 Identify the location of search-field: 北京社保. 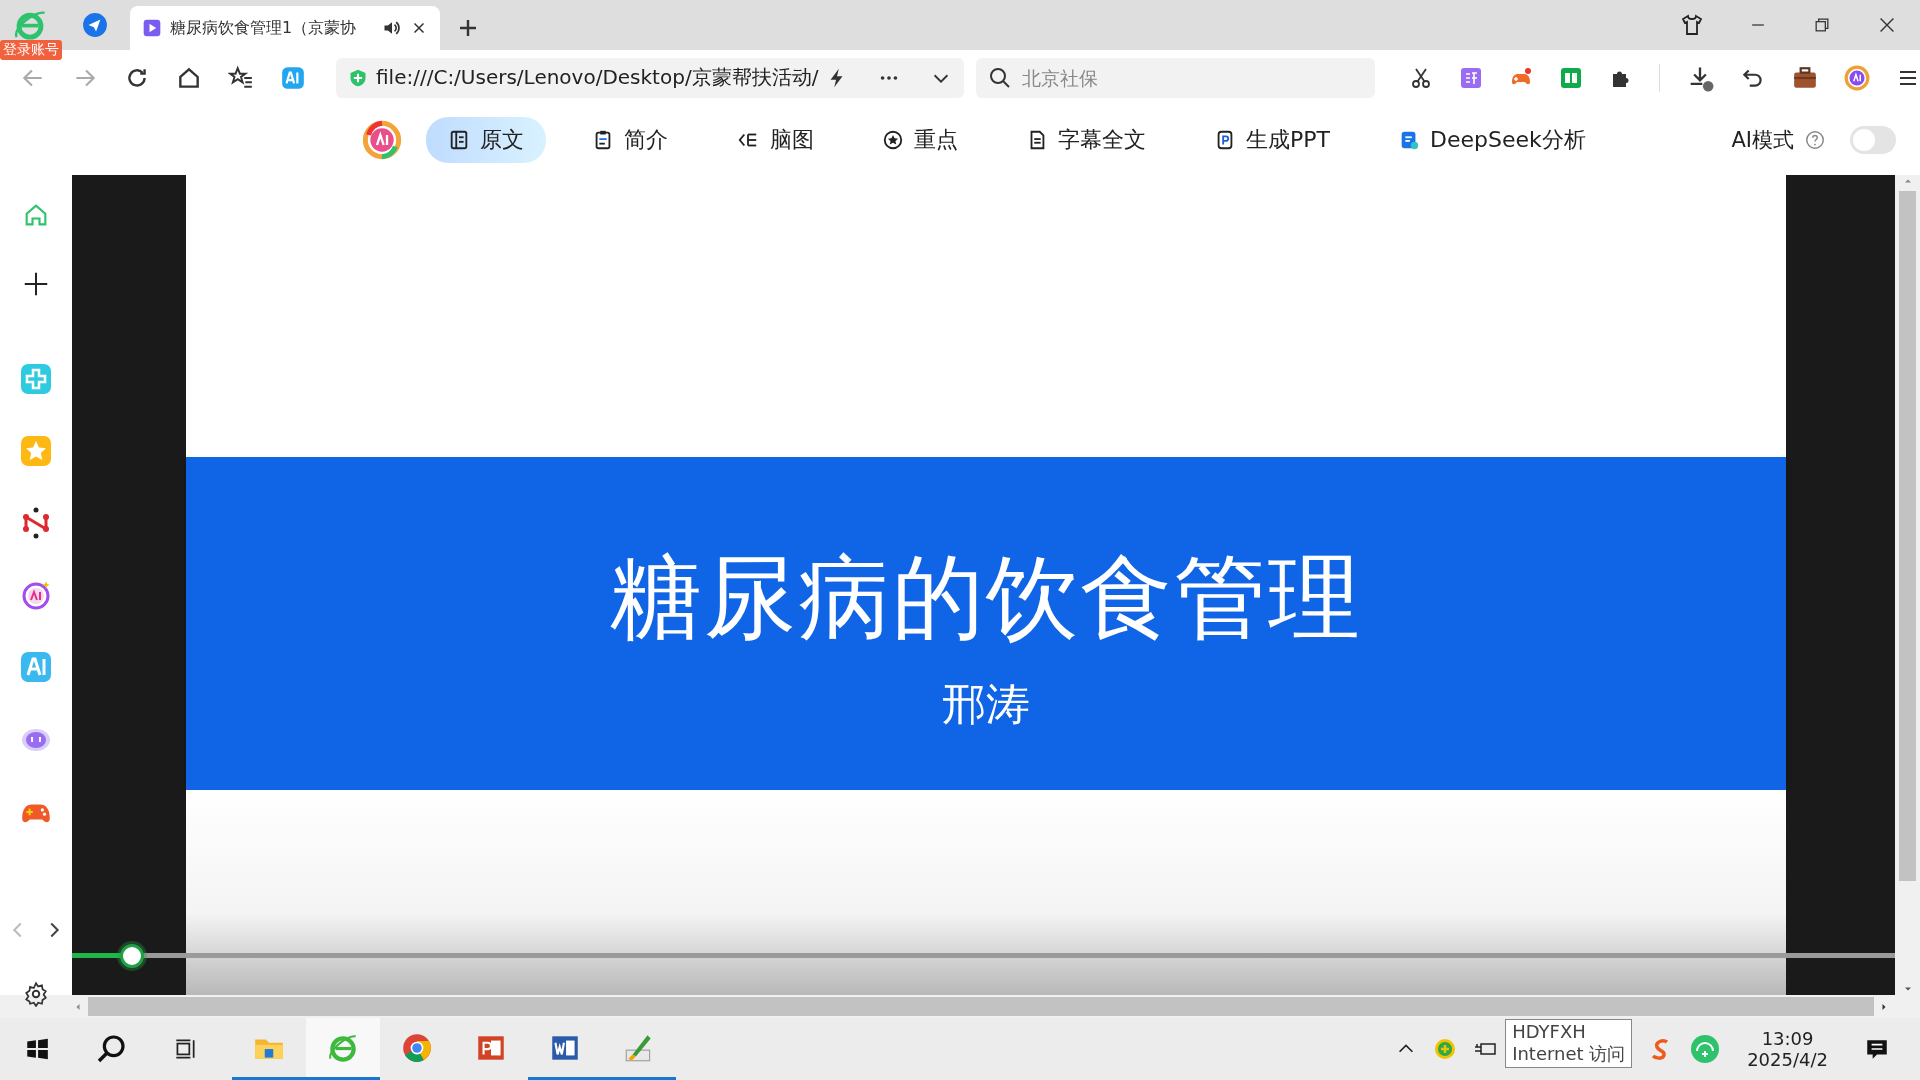
(1175, 77).